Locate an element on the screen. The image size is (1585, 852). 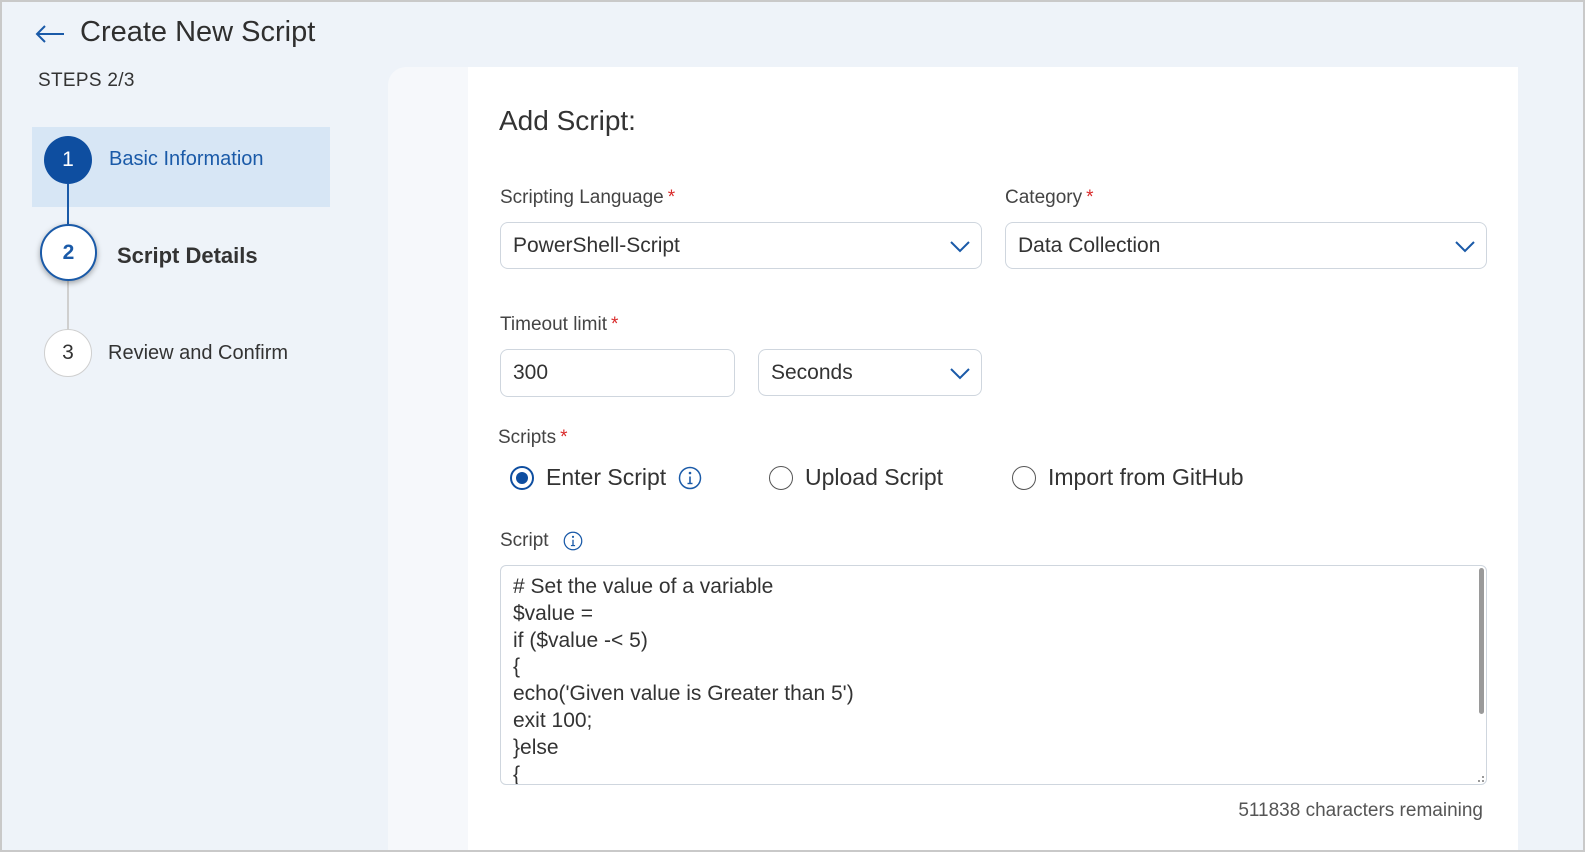
category-label-text: Category is located at coordinates (1044, 197).